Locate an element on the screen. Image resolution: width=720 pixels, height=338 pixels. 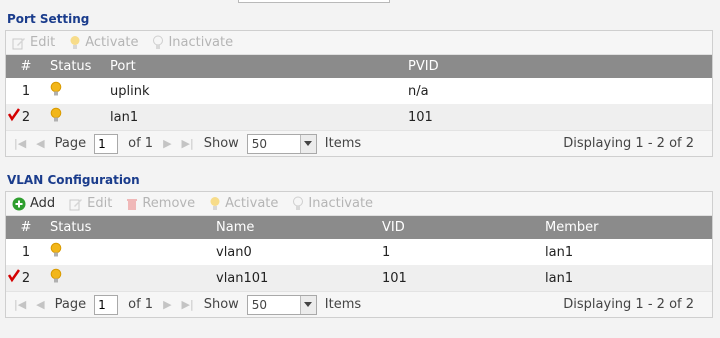
trash-icon is located at coordinates (132, 204).